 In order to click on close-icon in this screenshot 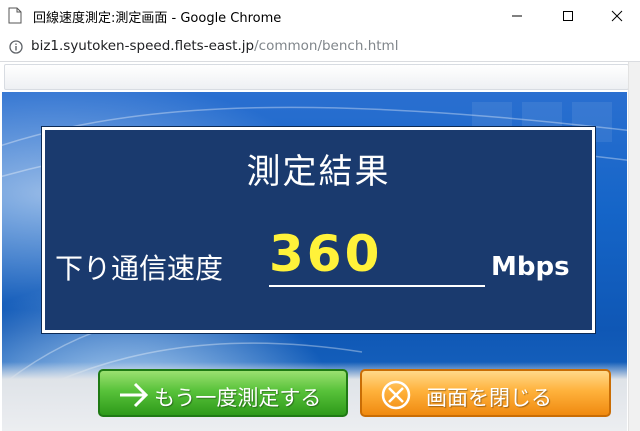, I will do `click(617, 15)`.